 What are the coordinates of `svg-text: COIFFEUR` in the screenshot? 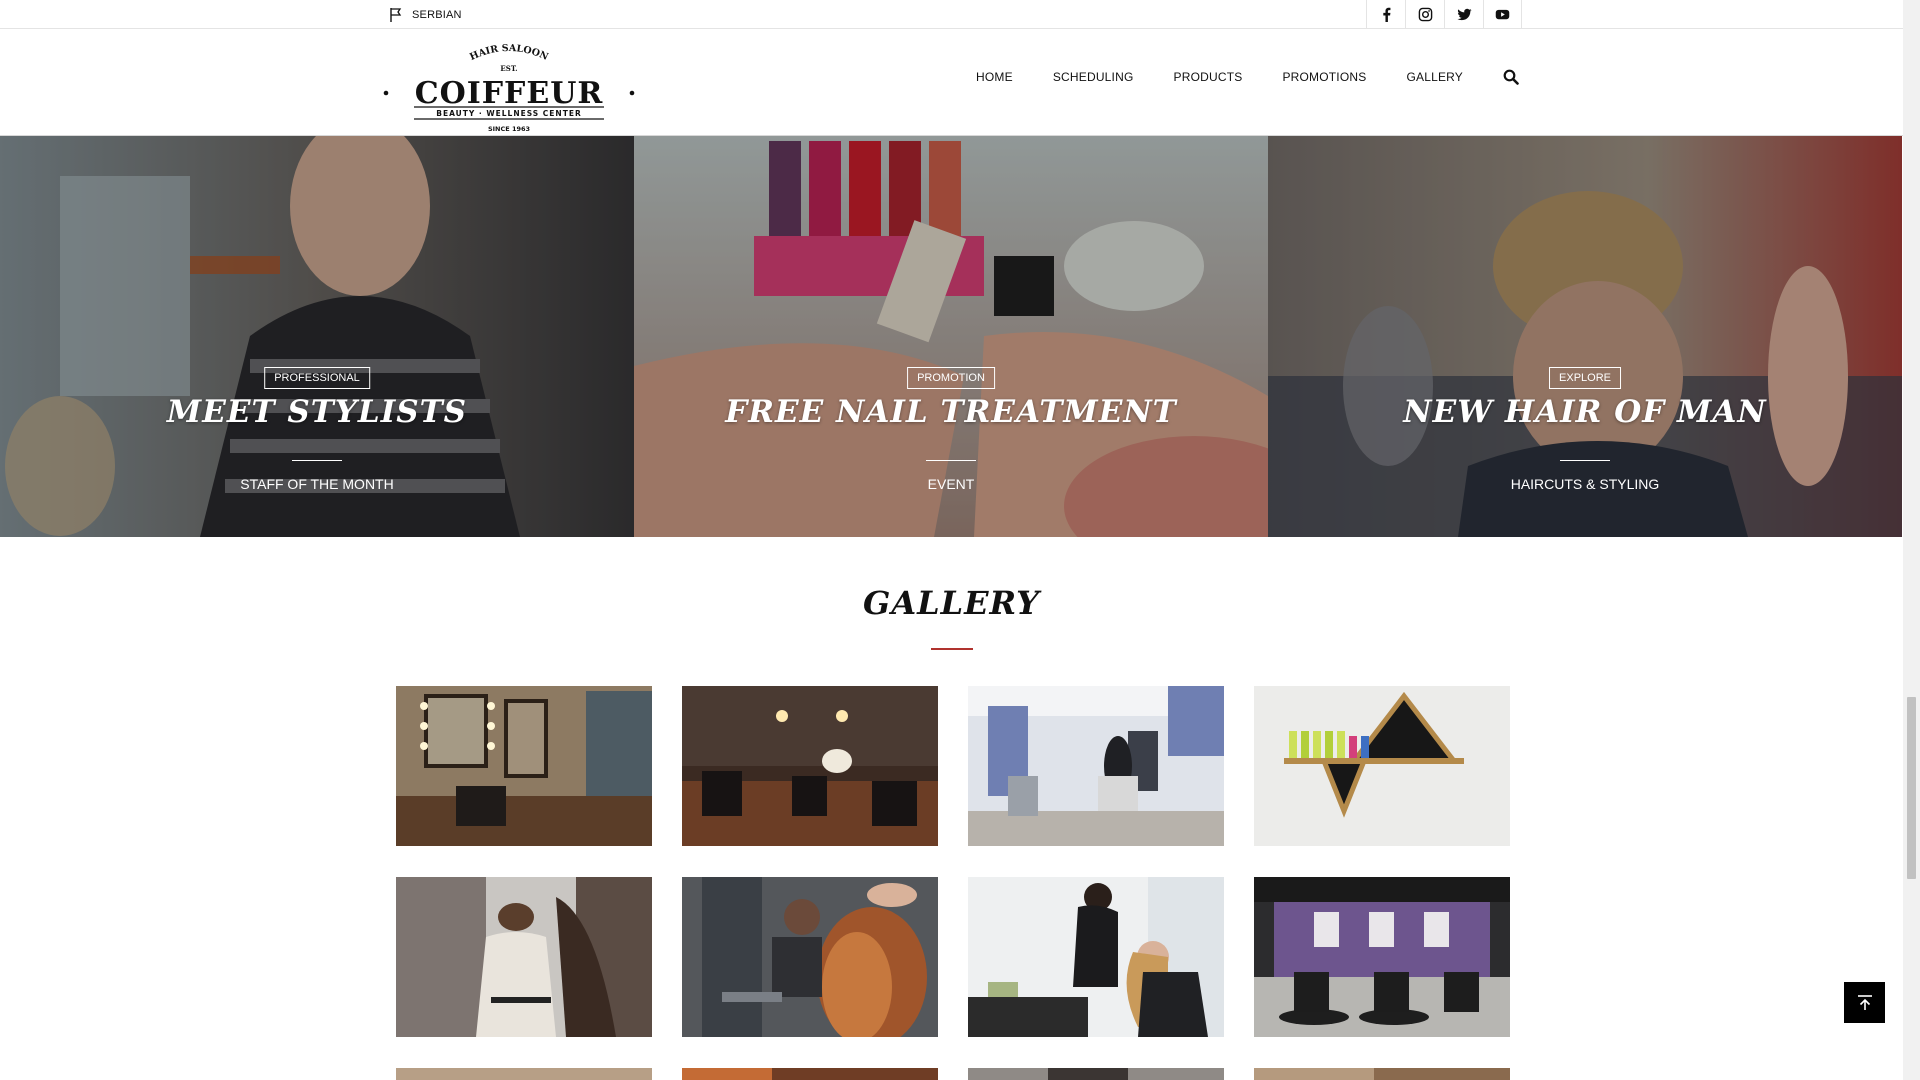 It's located at (509, 93).